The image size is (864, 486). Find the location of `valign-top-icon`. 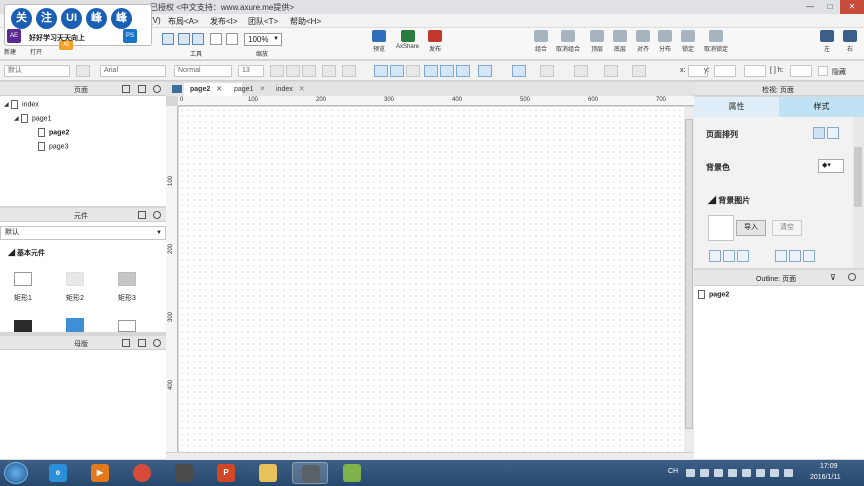

valign-top-icon is located at coordinates (431, 71).